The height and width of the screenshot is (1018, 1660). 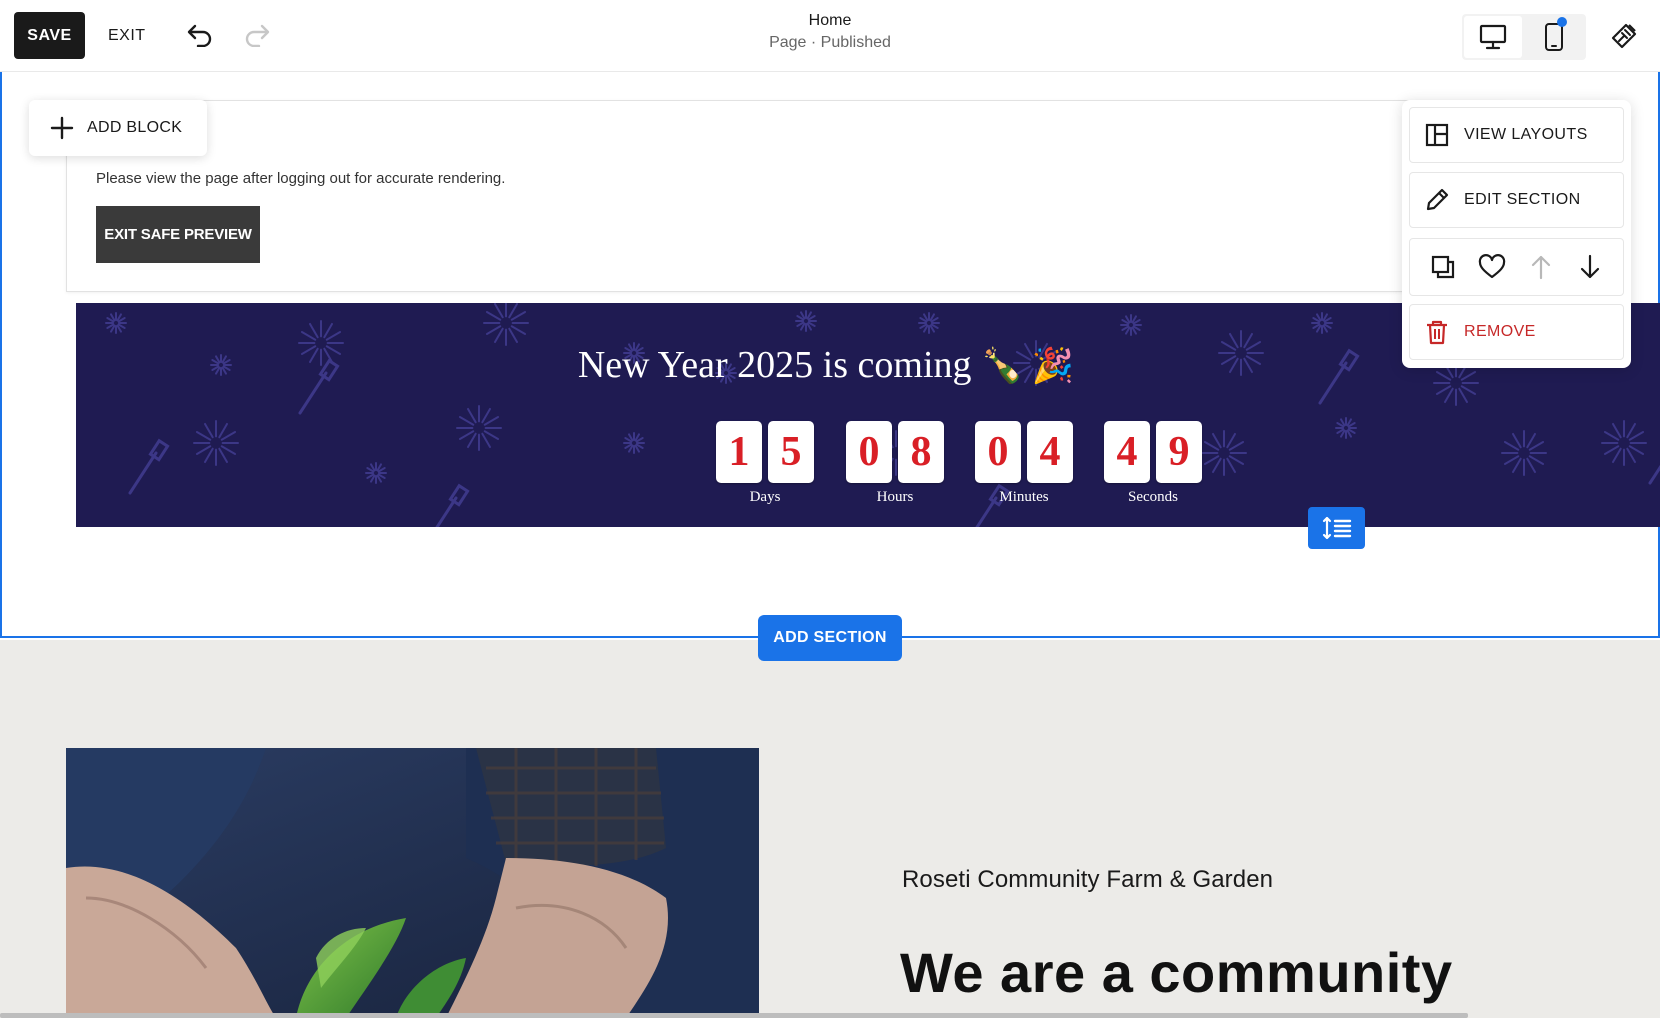 What do you see at coordinates (1526, 134) in the screenshot?
I see `view-layouts-label: VIEW LAYOUTS` at bounding box center [1526, 134].